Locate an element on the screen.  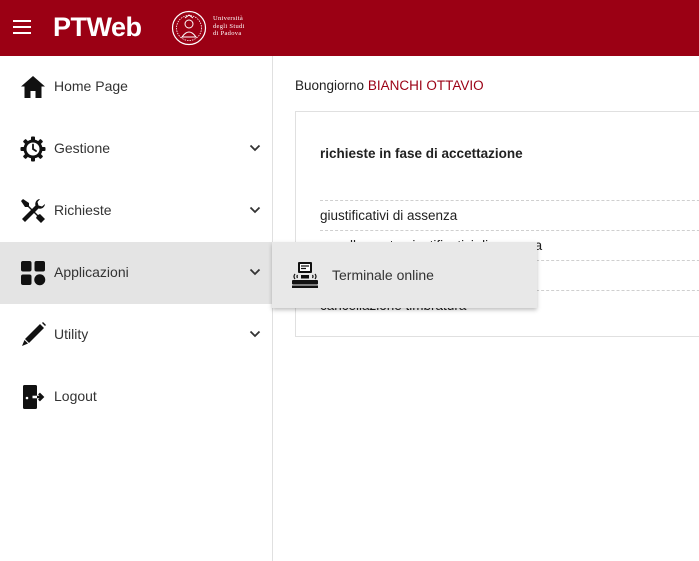
sidebar-item-home-page: Home Page is located at coordinates (136, 87).